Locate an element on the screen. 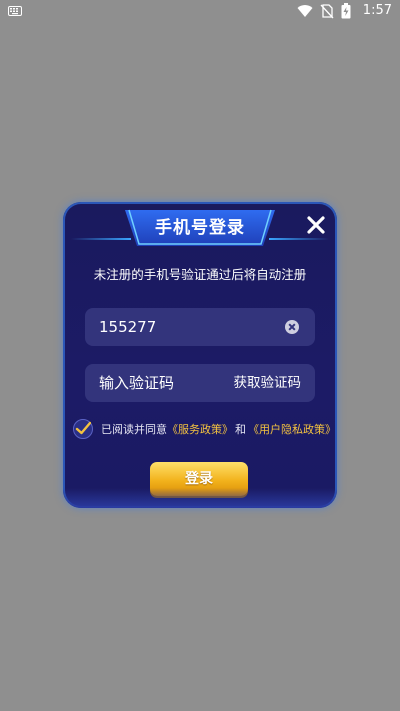 Image resolution: width=400 pixels, height=711 pixels. phone-field is located at coordinates (200, 327).